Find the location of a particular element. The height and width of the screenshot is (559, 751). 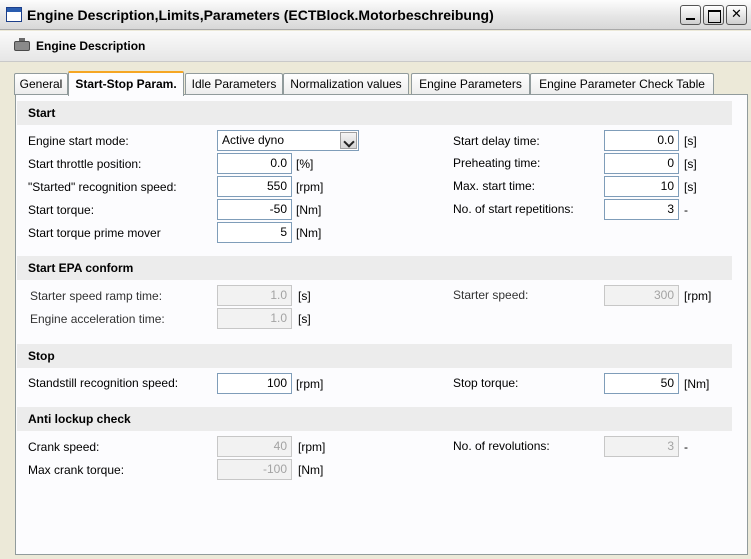

max-crank-torque-input: -100 is located at coordinates (254, 469).